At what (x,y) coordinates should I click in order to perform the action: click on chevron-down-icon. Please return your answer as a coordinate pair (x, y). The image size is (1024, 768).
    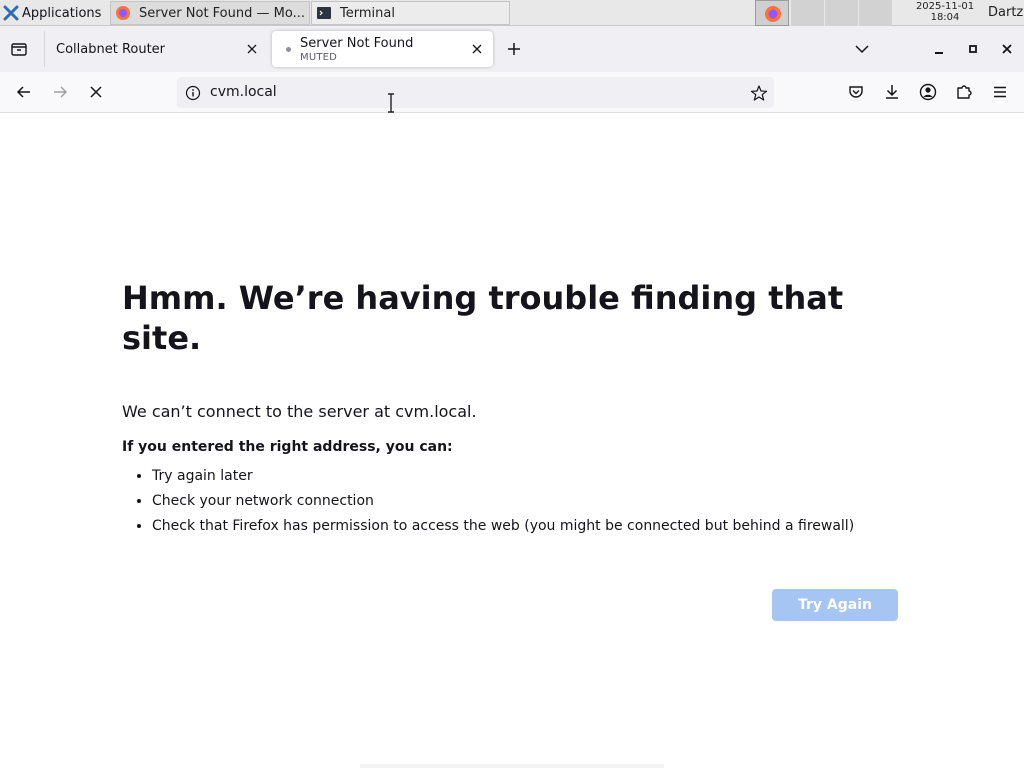
    Looking at the image, I should click on (862, 49).